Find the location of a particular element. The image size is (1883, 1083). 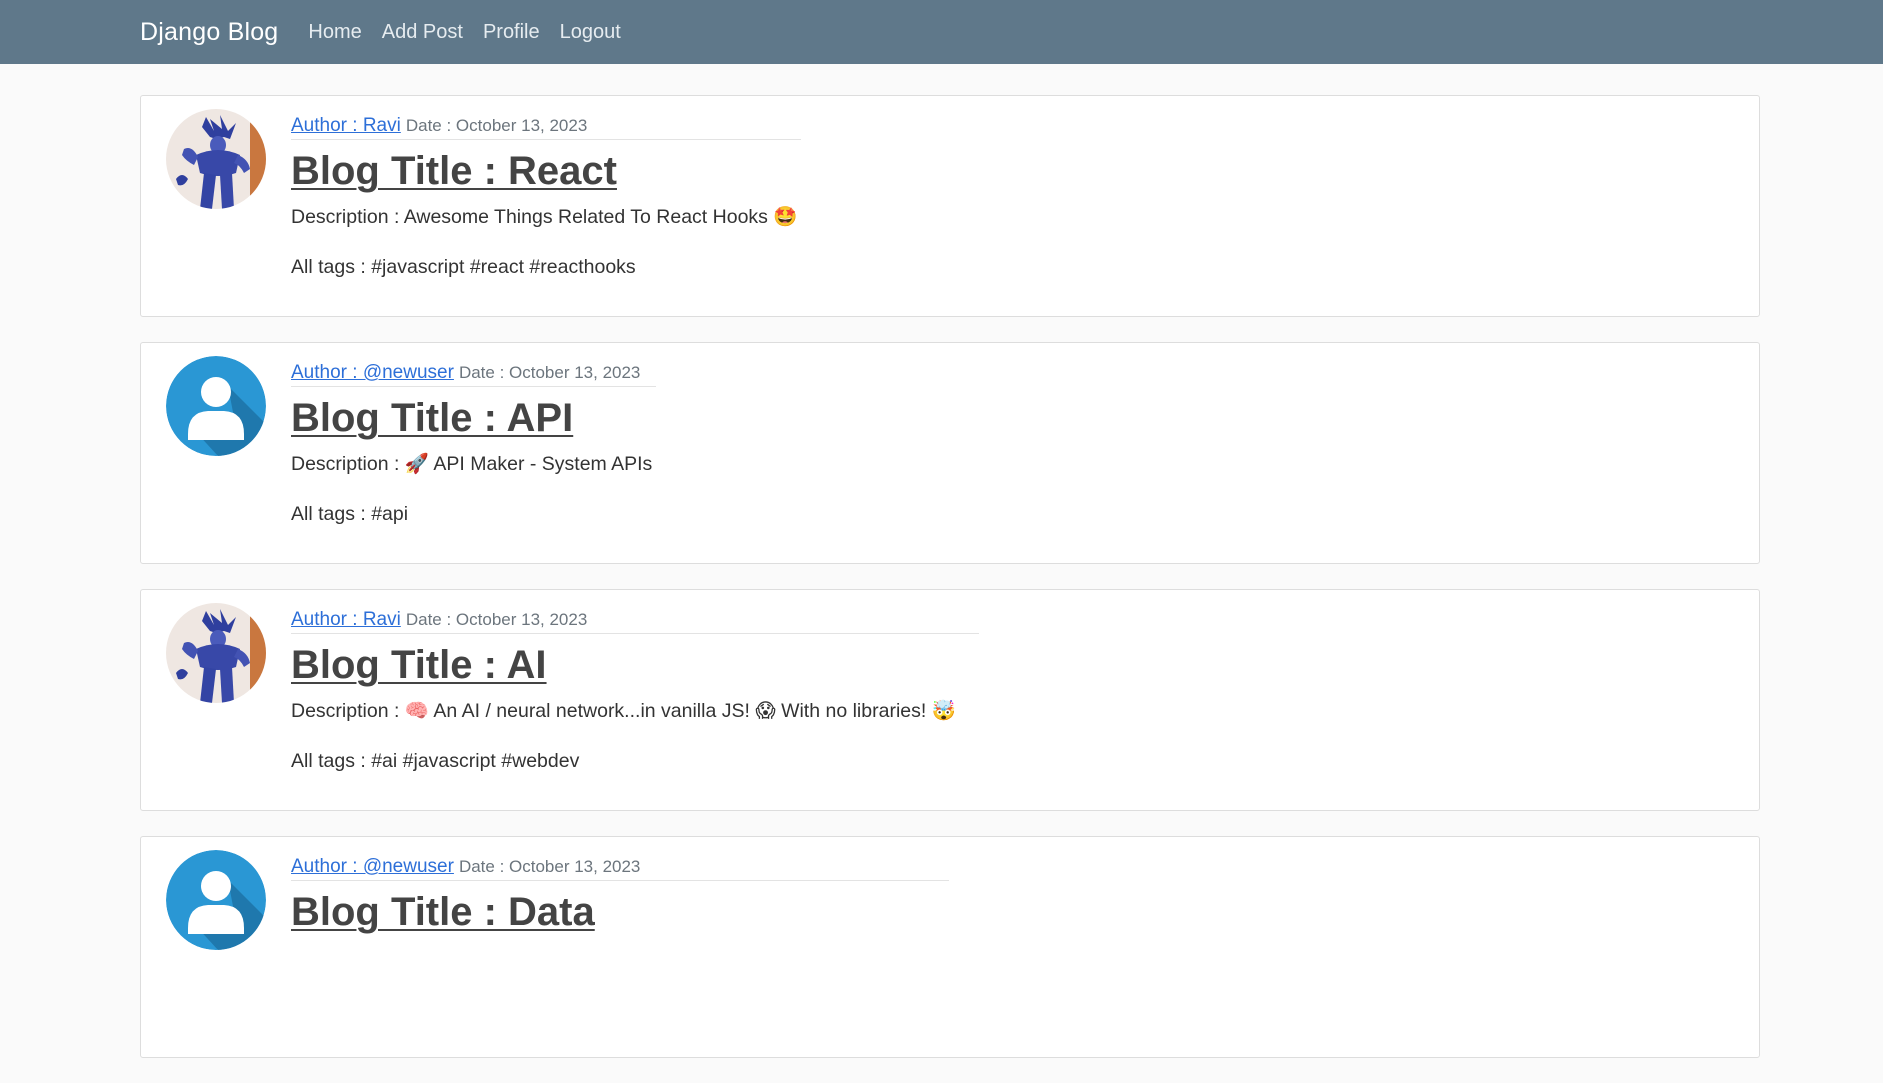

nav-profile-link: Profile is located at coordinates (511, 32).